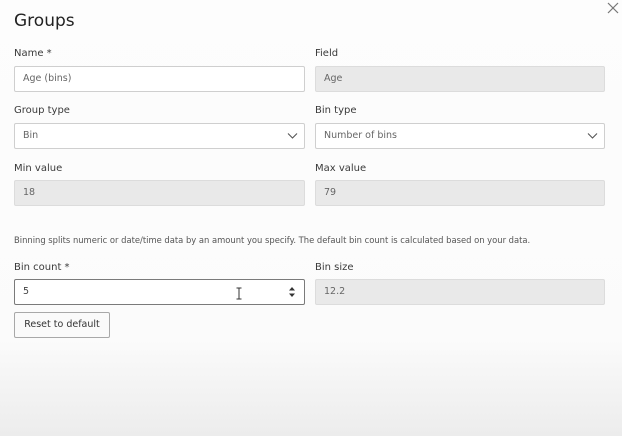 This screenshot has height=436, width=622. Describe the element at coordinates (460, 193) in the screenshot. I see `max-value-readonly: 79` at that location.